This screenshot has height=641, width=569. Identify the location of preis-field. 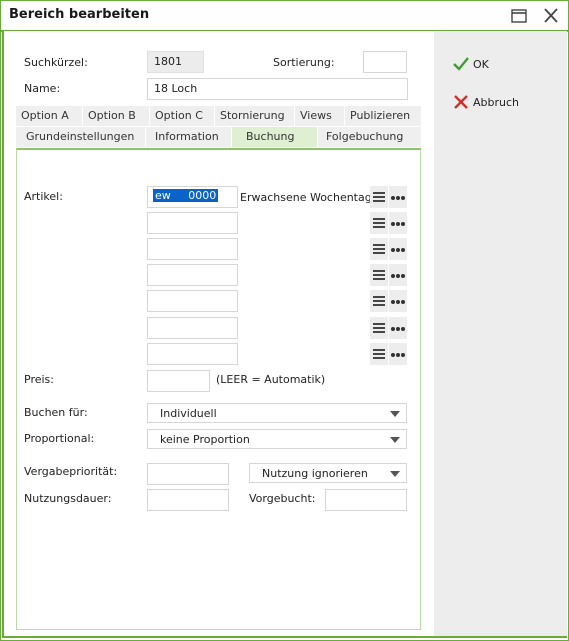
(178, 381).